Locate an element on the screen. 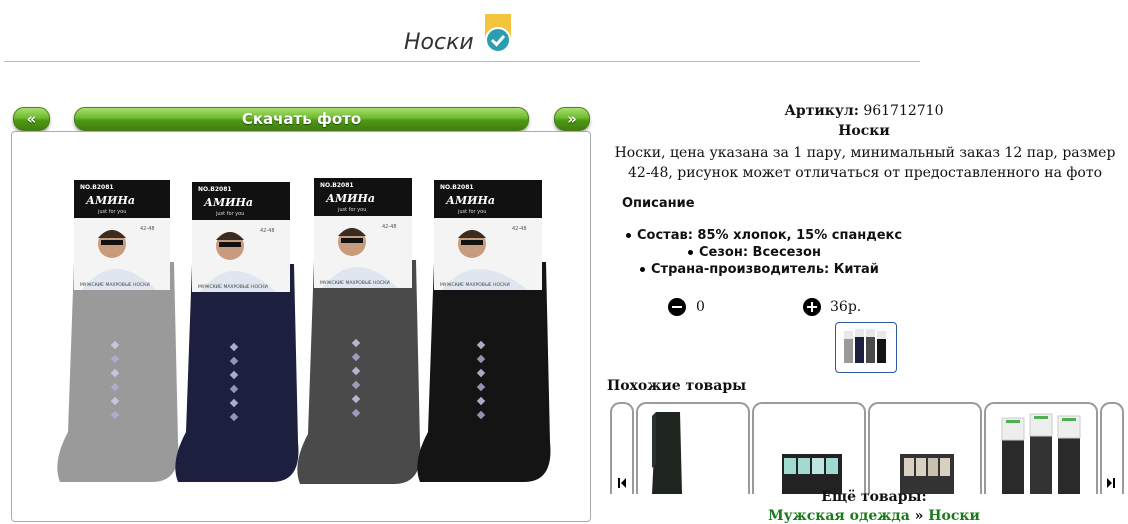  more-products-label: Ещё товары: is located at coordinates (874, 497).